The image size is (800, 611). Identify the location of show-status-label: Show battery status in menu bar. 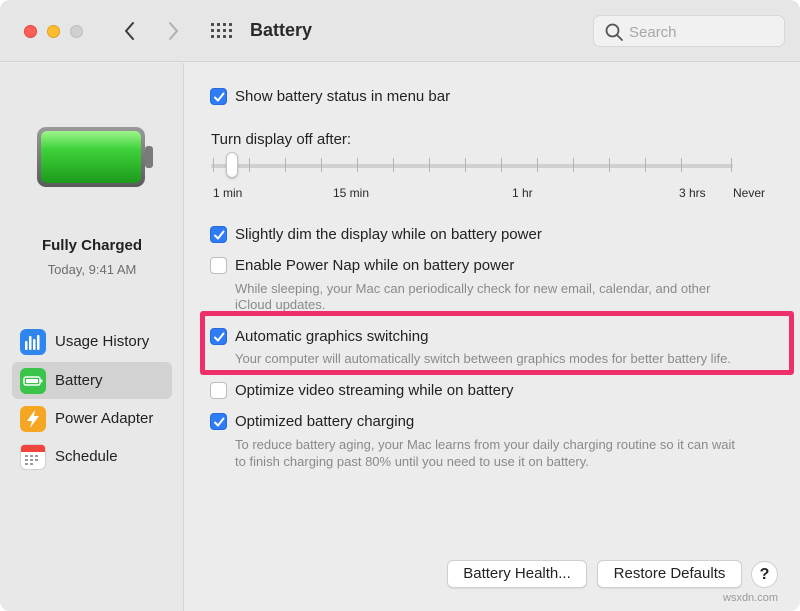
(343, 96).